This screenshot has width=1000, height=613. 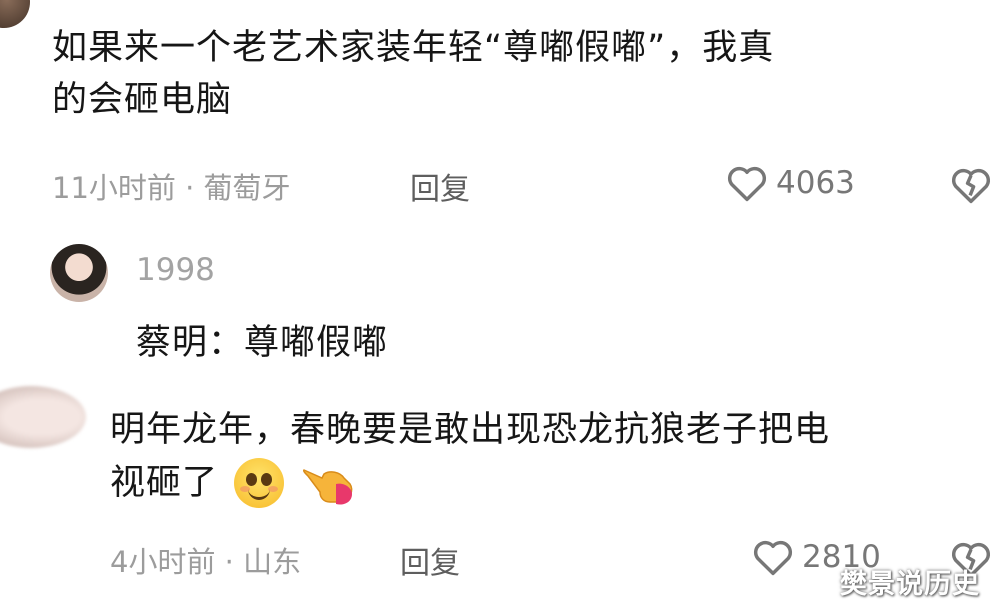 I want to click on pointing-hand-emoji, so click(x=328, y=483).